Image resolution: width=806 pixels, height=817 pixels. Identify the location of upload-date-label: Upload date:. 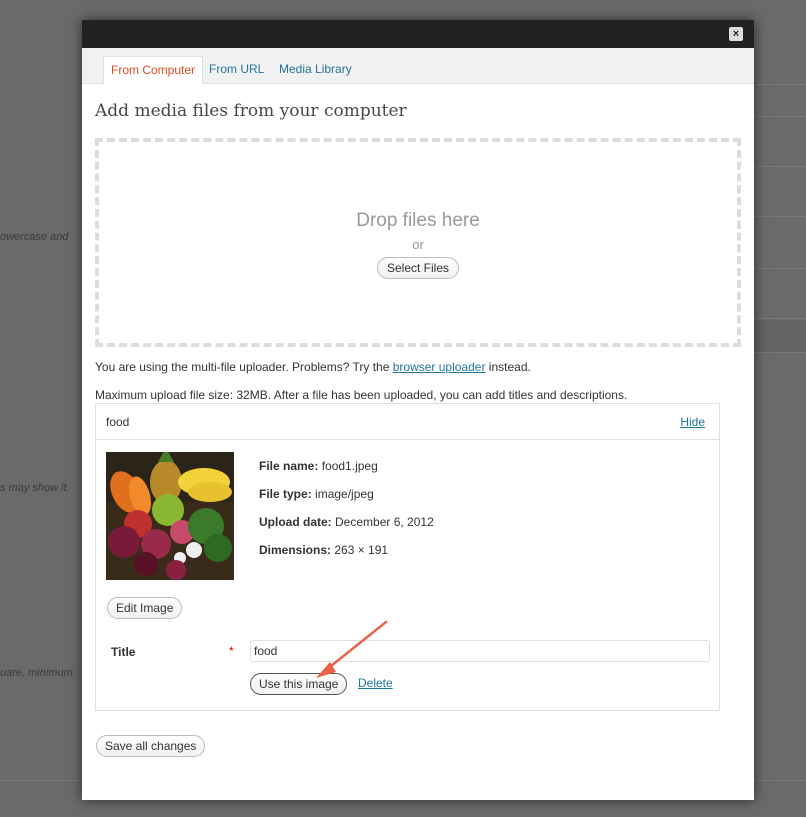
(295, 522).